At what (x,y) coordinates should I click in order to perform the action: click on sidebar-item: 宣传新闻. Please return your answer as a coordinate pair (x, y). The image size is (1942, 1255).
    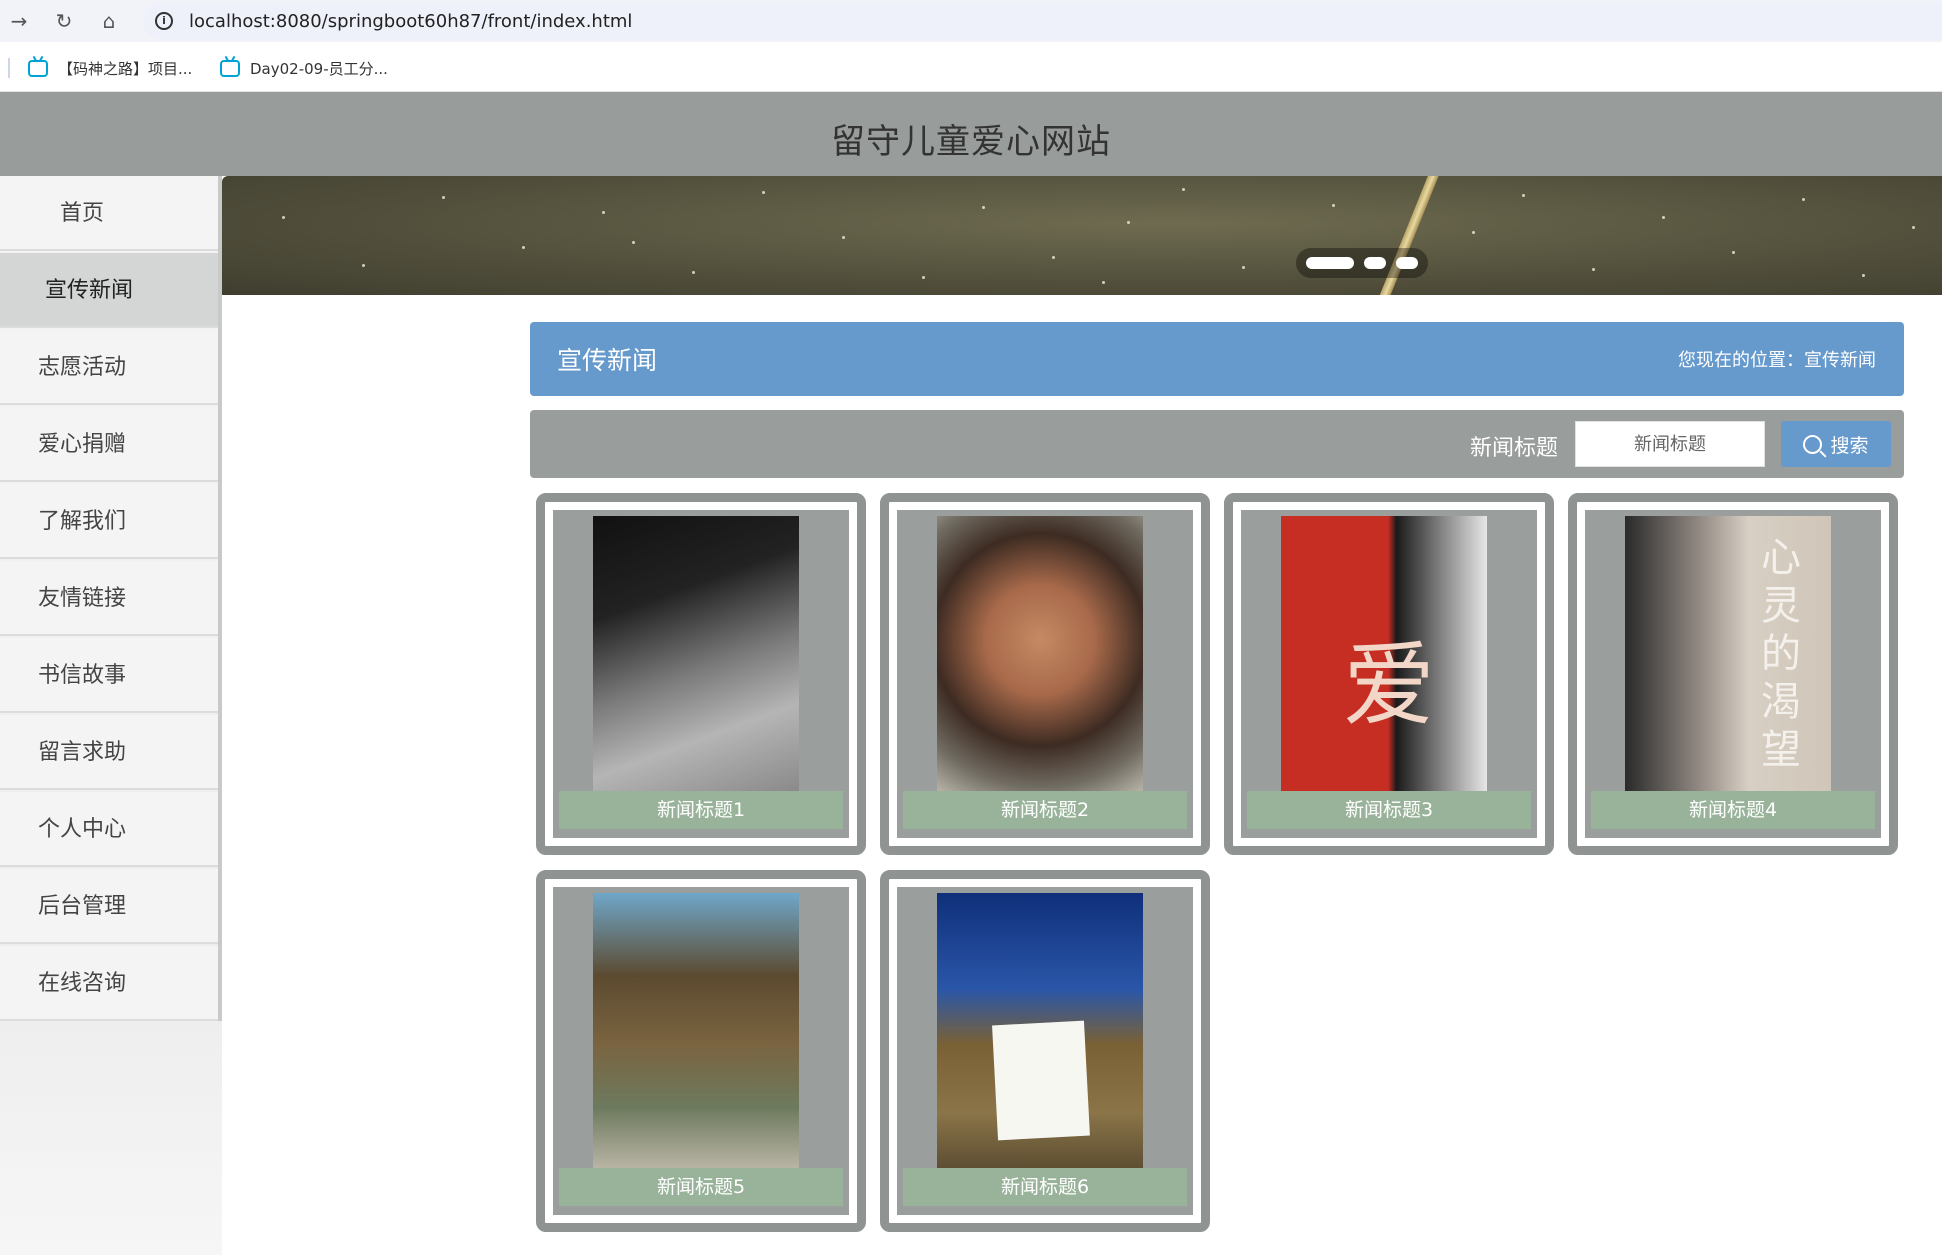
    Looking at the image, I should click on (109, 290).